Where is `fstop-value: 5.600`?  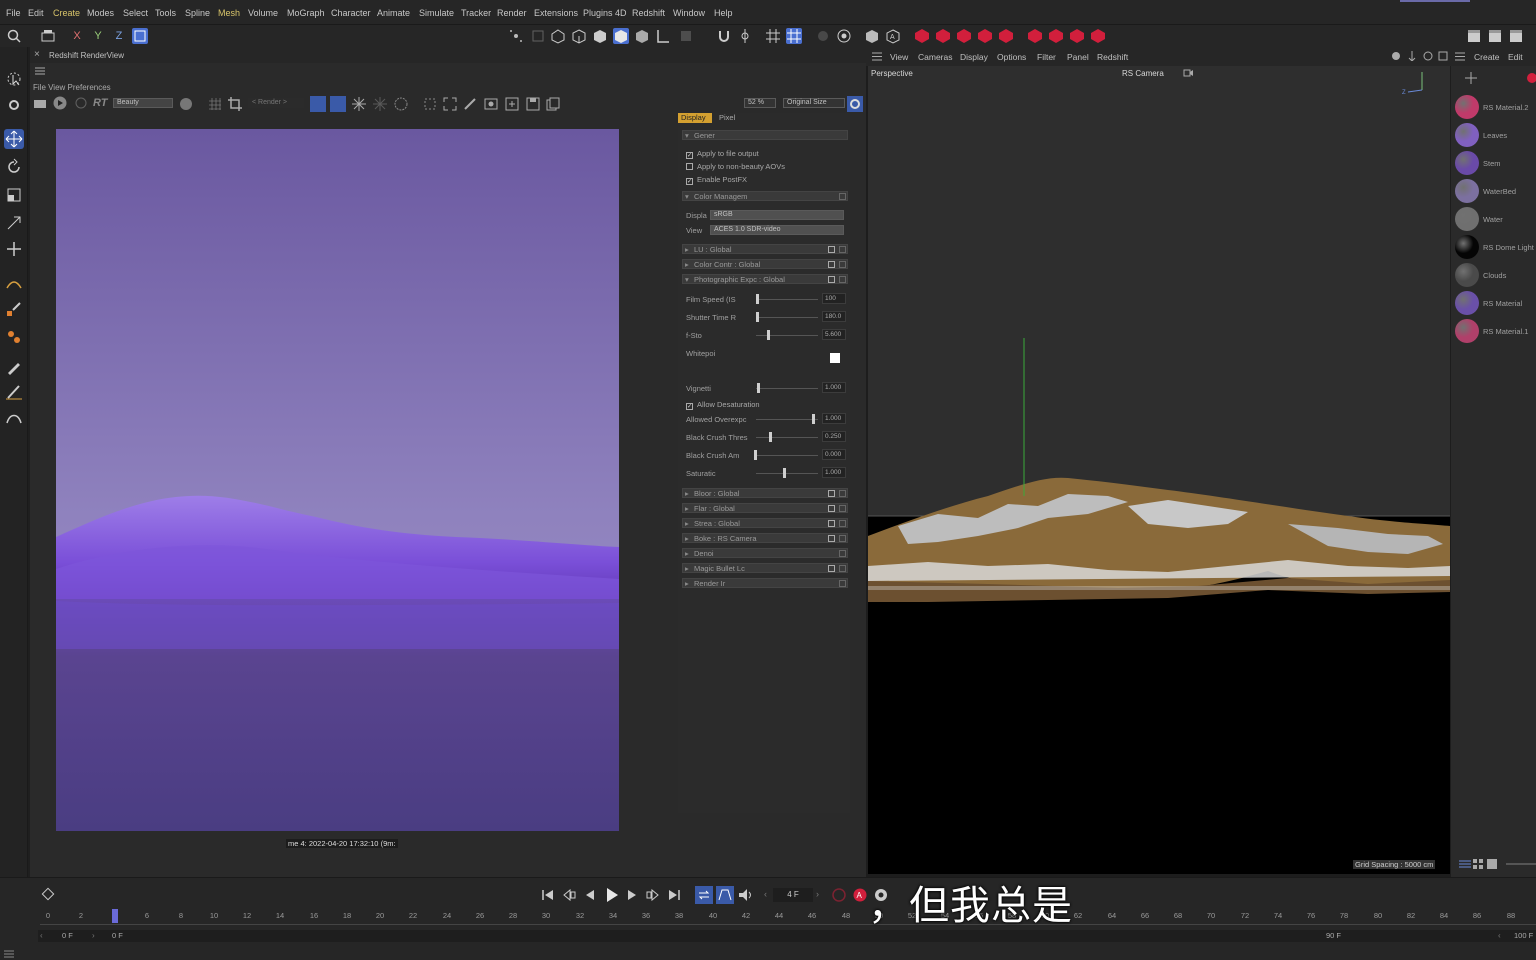 fstop-value: 5.600 is located at coordinates (834, 334).